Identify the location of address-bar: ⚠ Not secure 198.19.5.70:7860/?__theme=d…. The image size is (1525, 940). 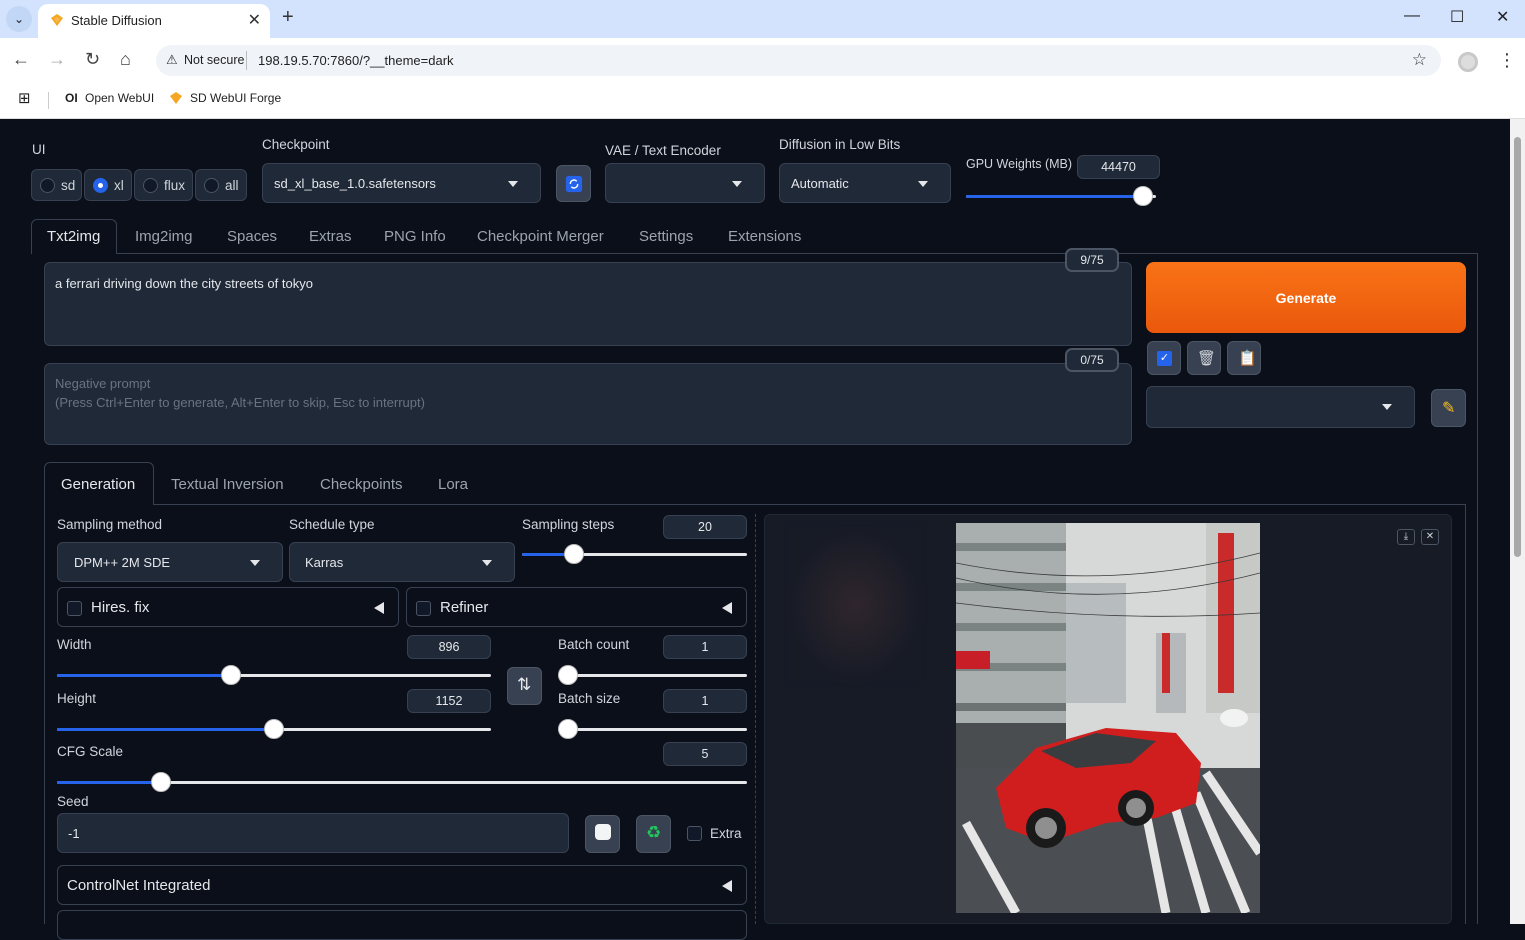
(798, 60).